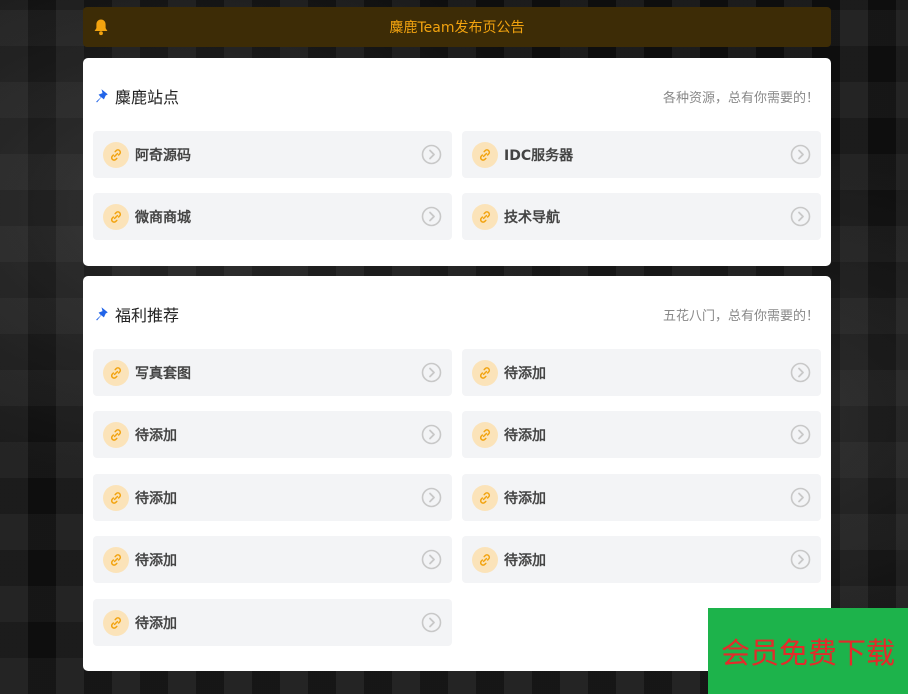  What do you see at coordinates (539, 155) in the screenshot?
I see `link-label: IDC服务器` at bounding box center [539, 155].